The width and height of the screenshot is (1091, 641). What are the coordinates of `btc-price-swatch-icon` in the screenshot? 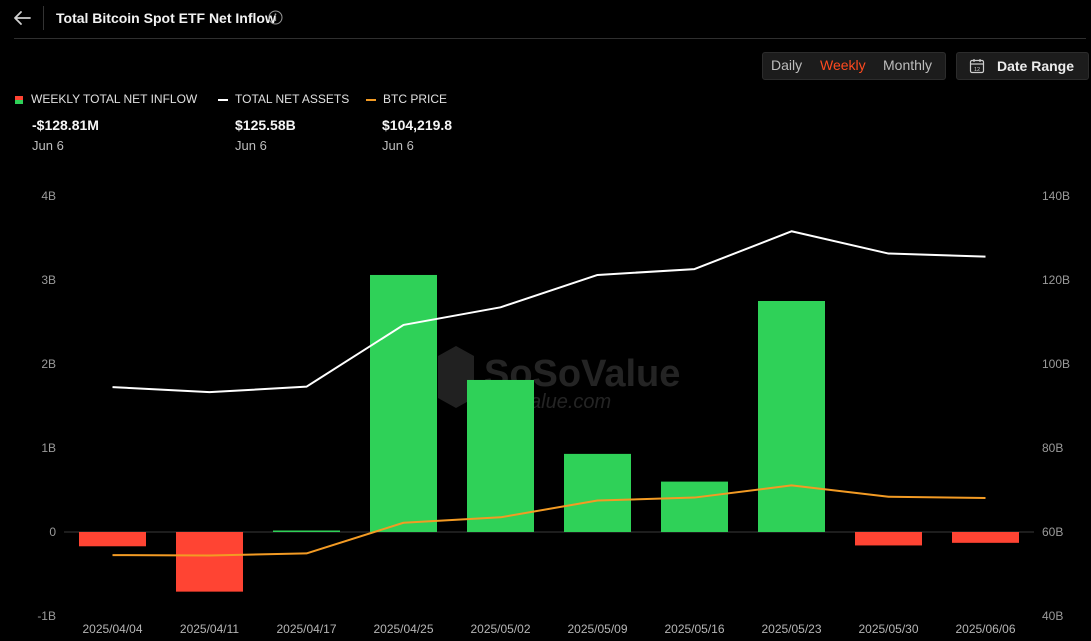 It's located at (371, 99).